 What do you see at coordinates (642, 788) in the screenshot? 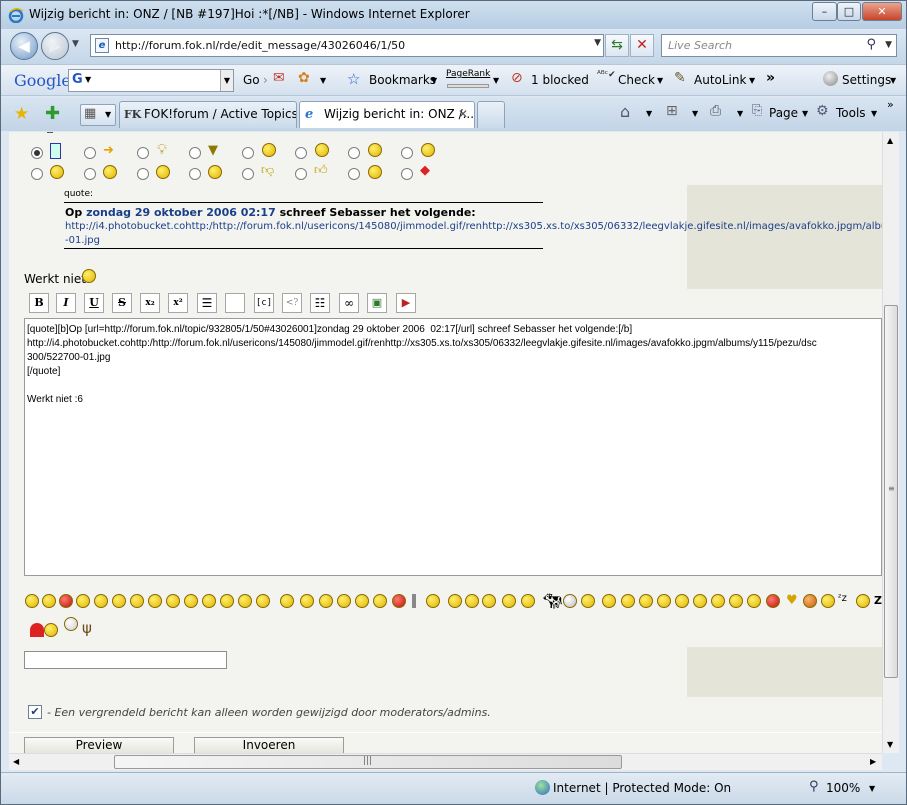
I see `zone-status: Internet | Protected Mode: On` at bounding box center [642, 788].